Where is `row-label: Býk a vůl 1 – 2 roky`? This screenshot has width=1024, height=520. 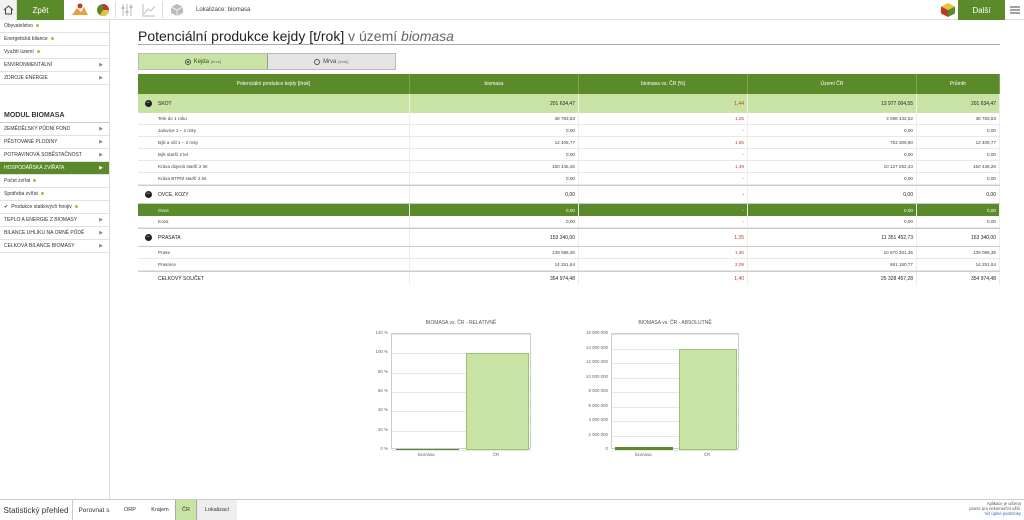
row-label: Býk a vůl 1 – 2 roky is located at coordinates (178, 142).